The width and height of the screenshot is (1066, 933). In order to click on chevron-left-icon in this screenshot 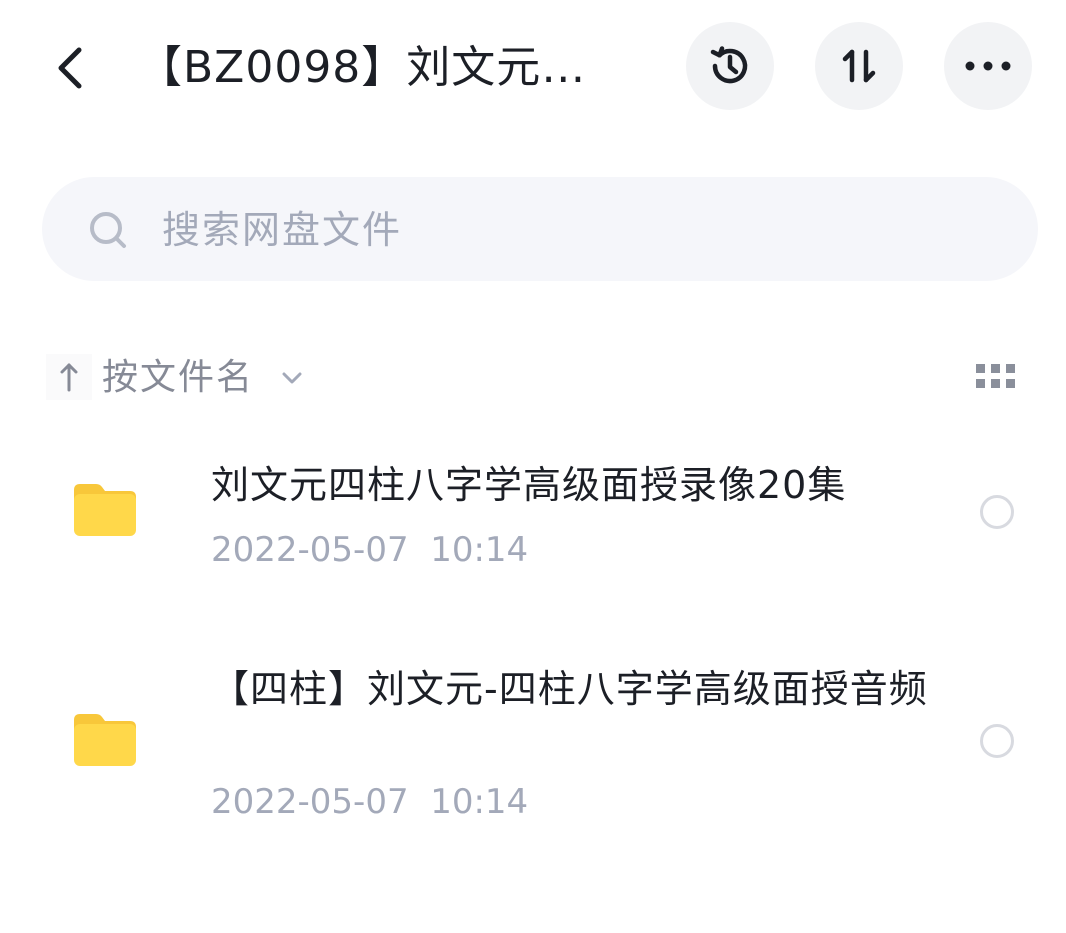, I will do `click(70, 68)`.